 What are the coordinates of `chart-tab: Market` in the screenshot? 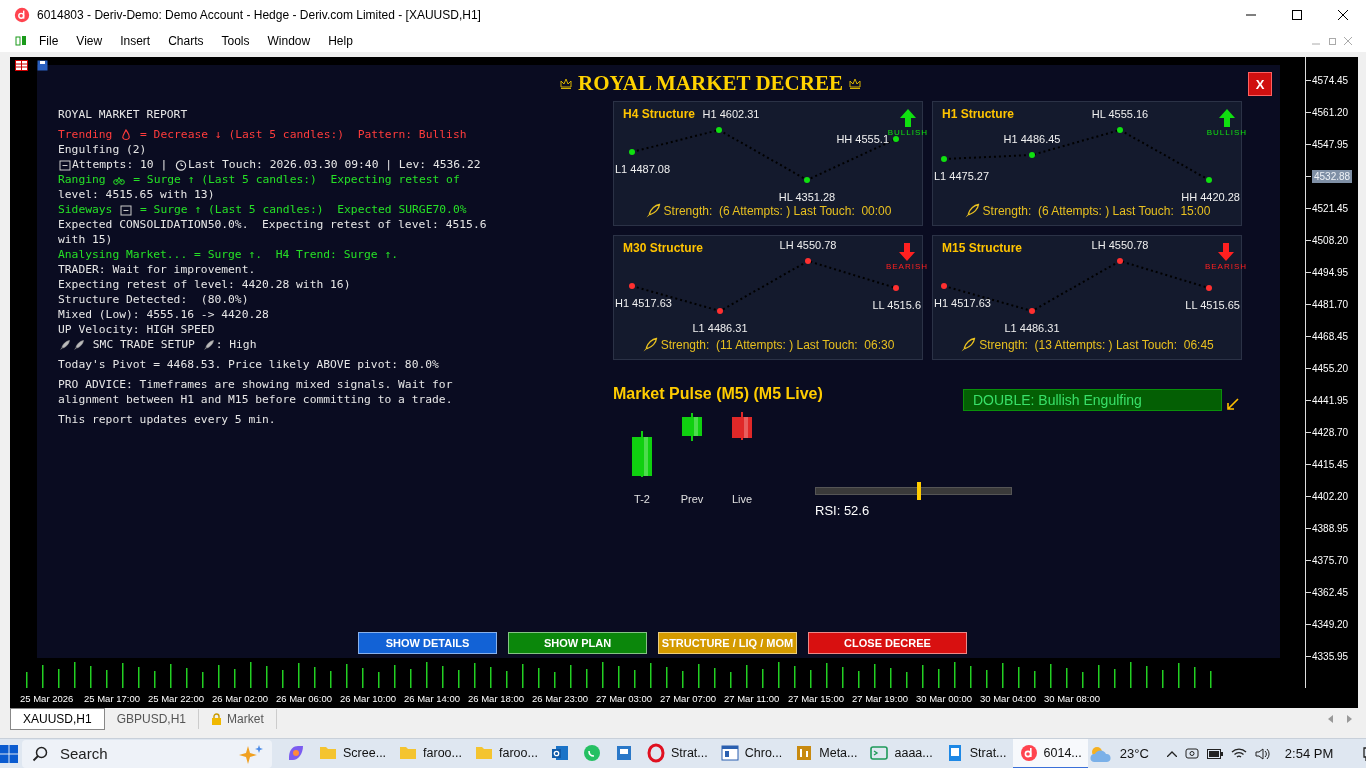 It's located at (238, 719).